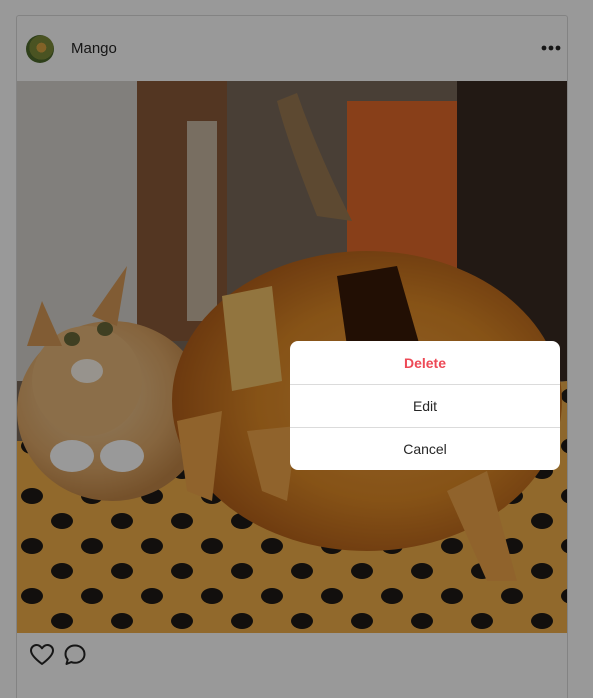 Image resolution: width=593 pixels, height=698 pixels. What do you see at coordinates (425, 448) in the screenshot?
I see `cancel-button: Cancel` at bounding box center [425, 448].